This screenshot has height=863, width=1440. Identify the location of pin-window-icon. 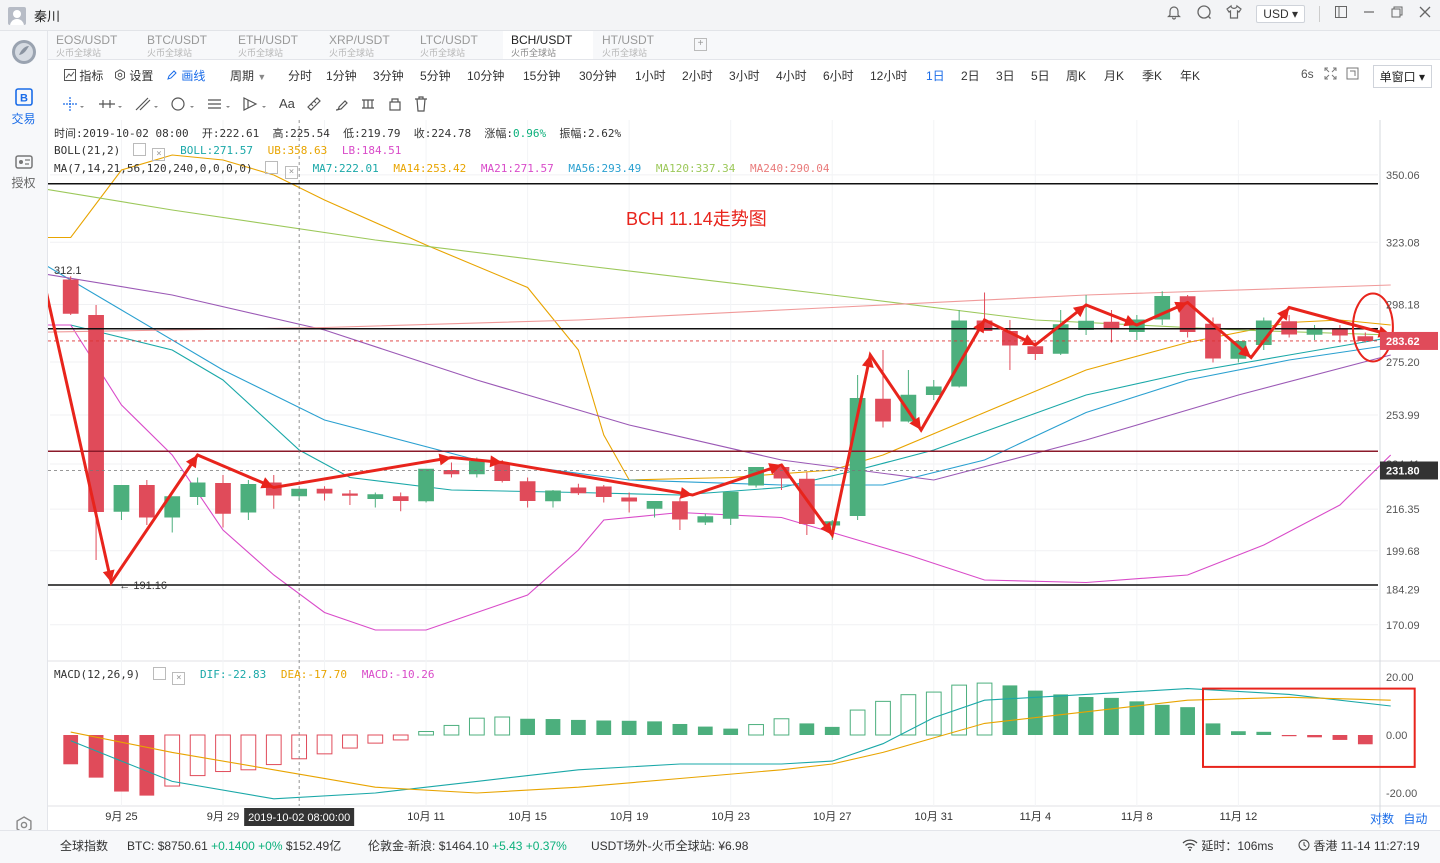
(1341, 14).